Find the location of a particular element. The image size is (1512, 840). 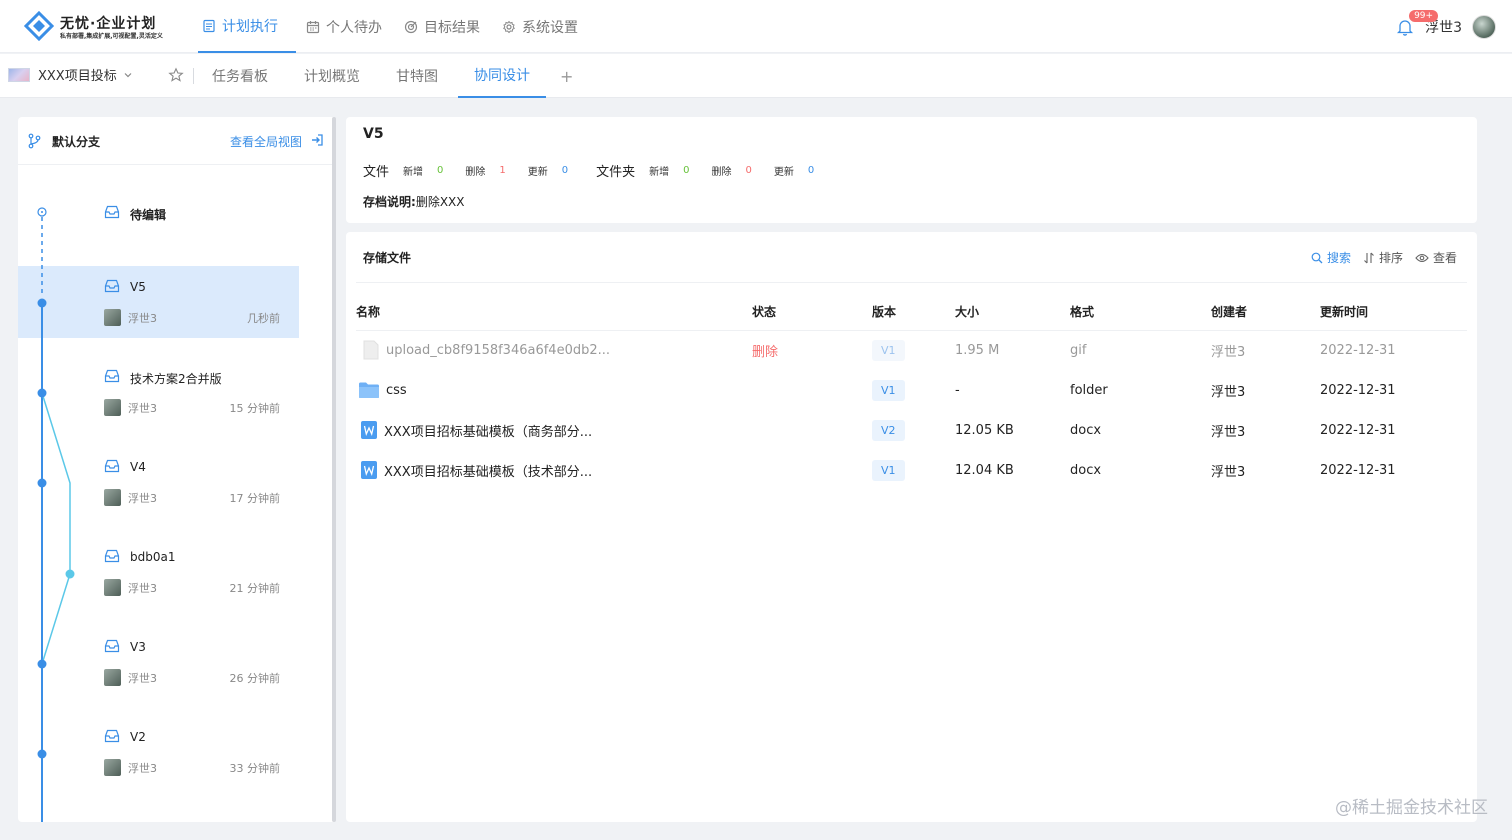

search-icon is located at coordinates (1317, 257).